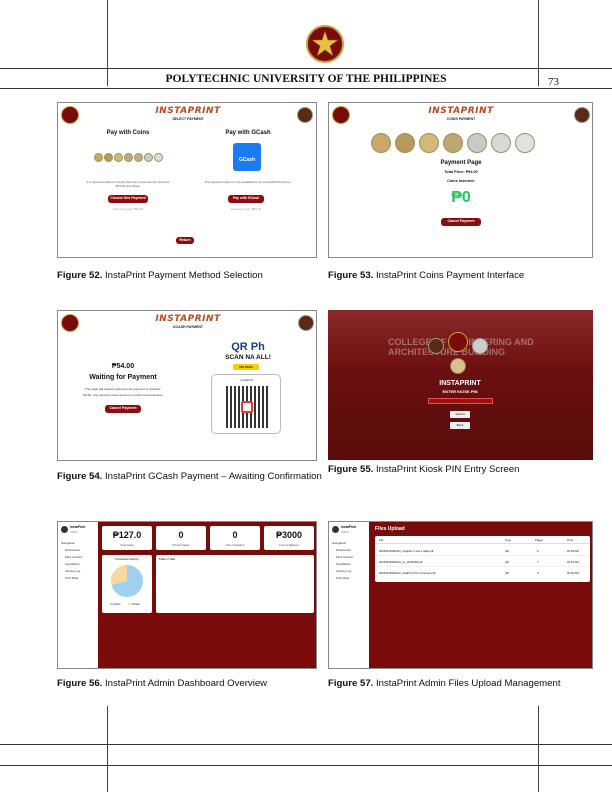 This screenshot has width=612, height=792. What do you see at coordinates (401, 562) in the screenshot?
I see `cell-file: 20240510200012_Ioi_2024198.pdf` at bounding box center [401, 562].